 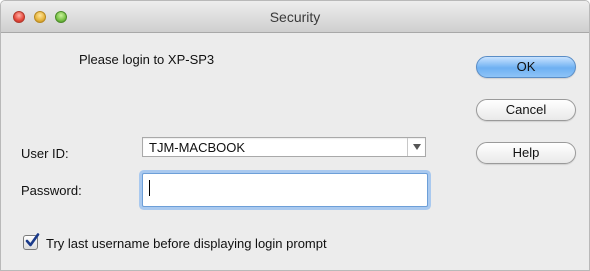 I want to click on help-button: Help, so click(x=526, y=153).